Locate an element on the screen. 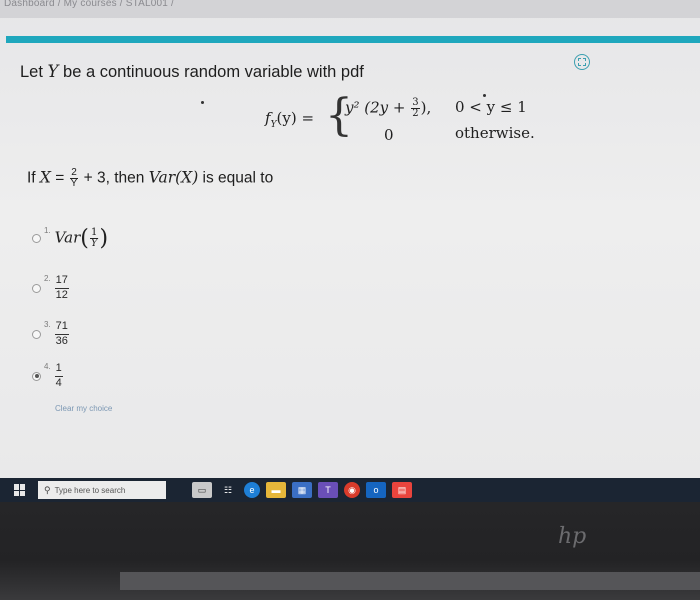  answer-option-4: 4. 1 4 is located at coordinates (47, 376).